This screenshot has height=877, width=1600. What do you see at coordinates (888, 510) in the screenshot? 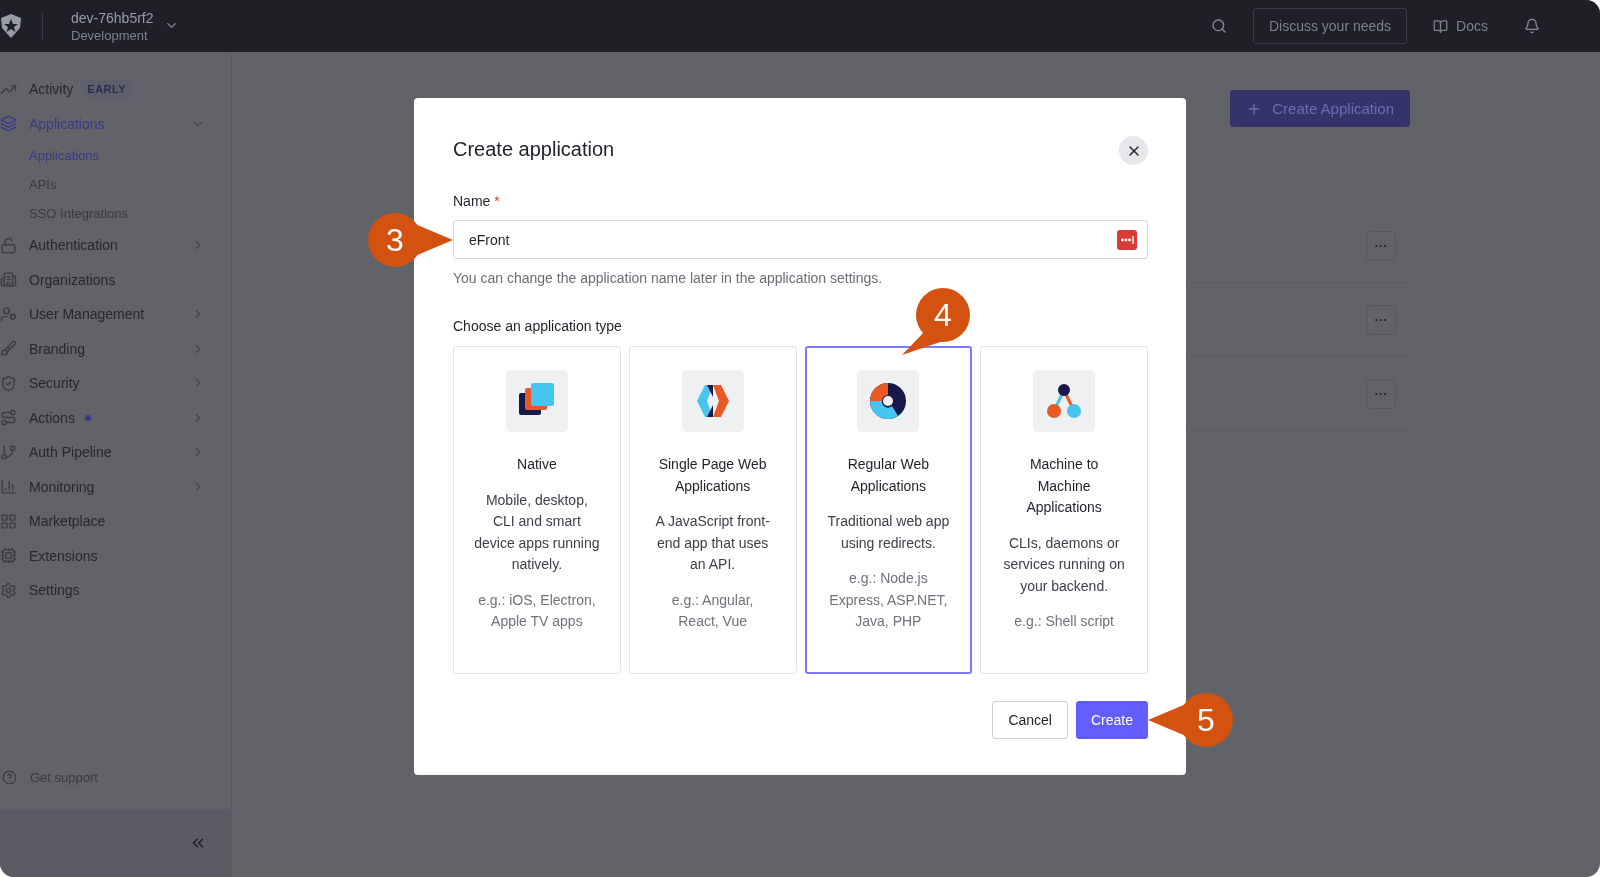
I see `application-type-card: Regular Web Applications Traditional web app using redirects. e.g.: Node.js Express, ASP.NET, Java, PHP` at bounding box center [888, 510].